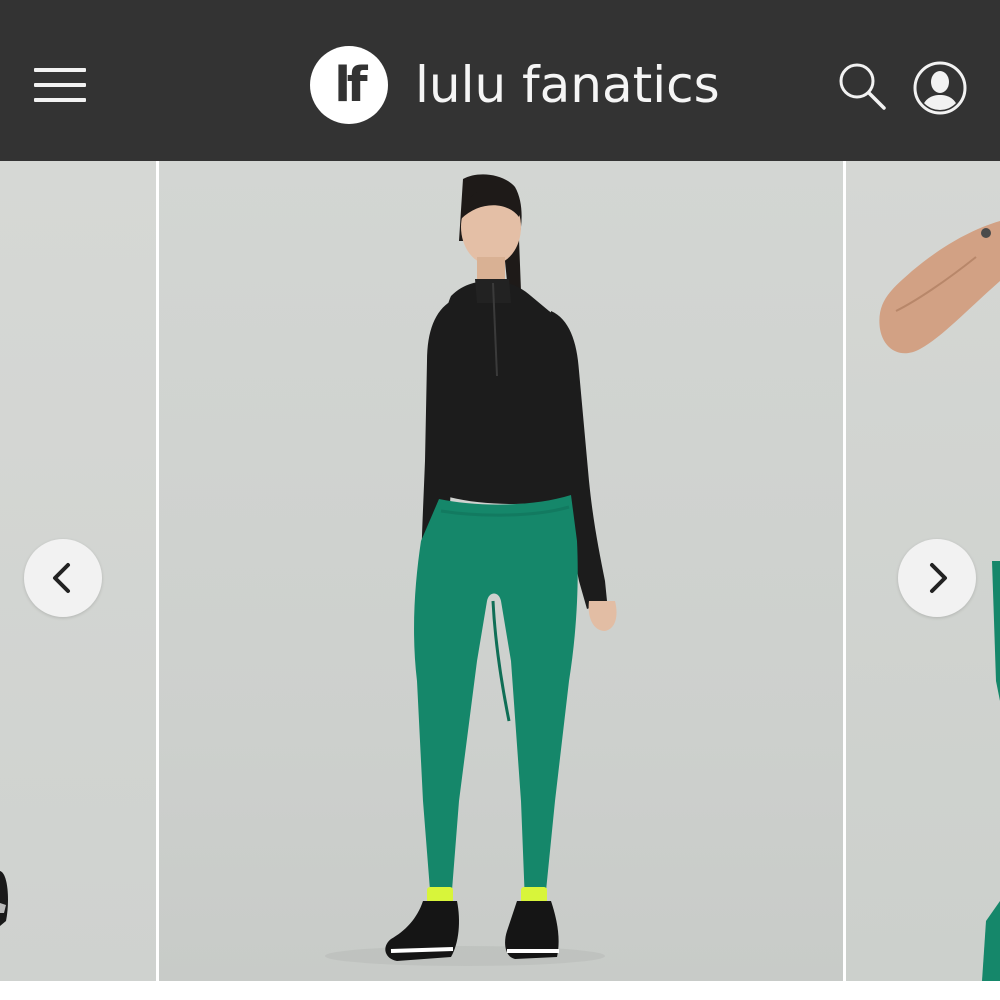  I want to click on chevron-left-icon, so click(61, 578).